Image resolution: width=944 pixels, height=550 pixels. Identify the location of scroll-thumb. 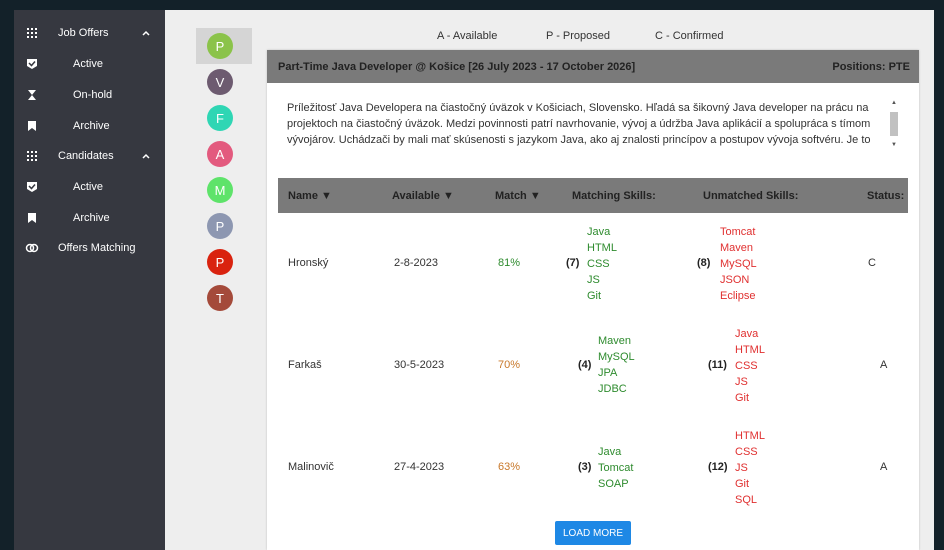
(894, 124).